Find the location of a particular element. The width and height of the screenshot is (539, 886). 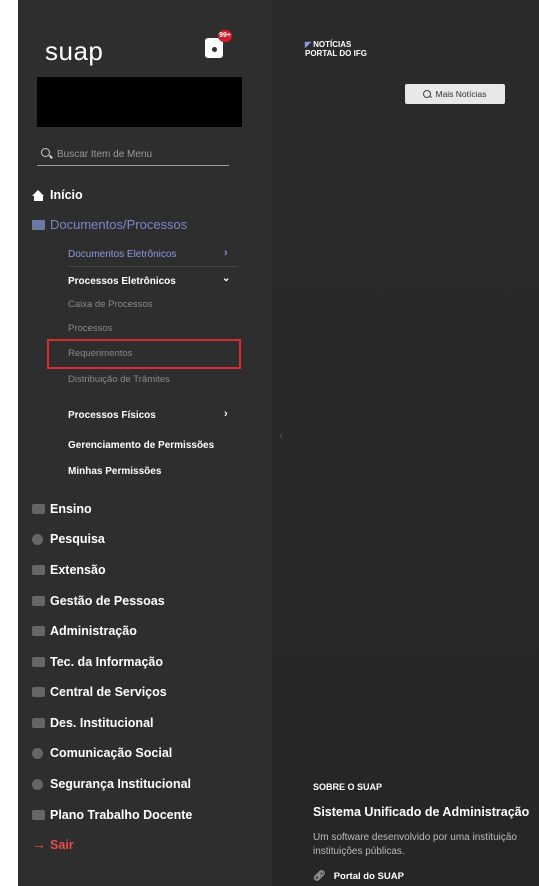

sidebar-item-tec-informacao: Tec. da Informação is located at coordinates (97, 662).